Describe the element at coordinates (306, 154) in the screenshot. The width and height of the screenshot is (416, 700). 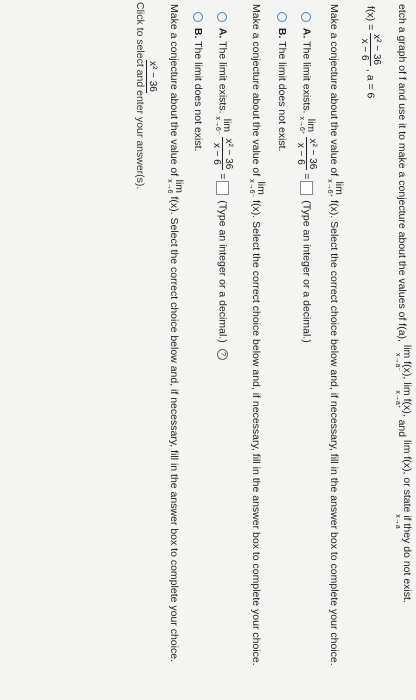
I see `q1-option-a-fraction: x² − 36 x − 6` at that location.